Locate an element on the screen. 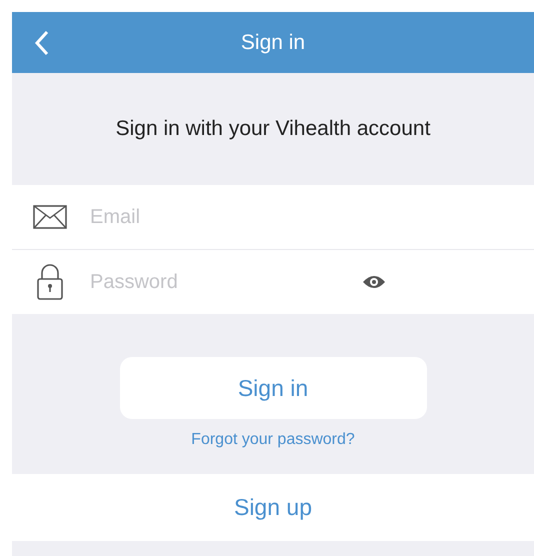 Image resolution: width=534 pixels, height=556 pixels. heading: Sign in with your Vihealth account is located at coordinates (273, 129).